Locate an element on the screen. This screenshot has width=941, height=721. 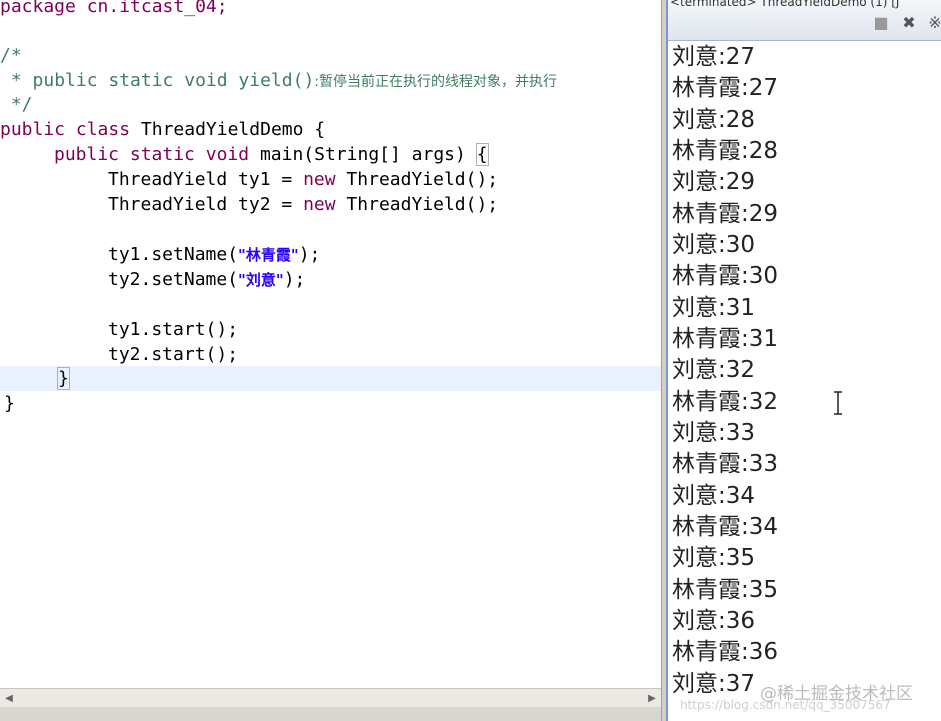
code-line-package: package cn.itcast_04; is located at coordinates (114, 9).